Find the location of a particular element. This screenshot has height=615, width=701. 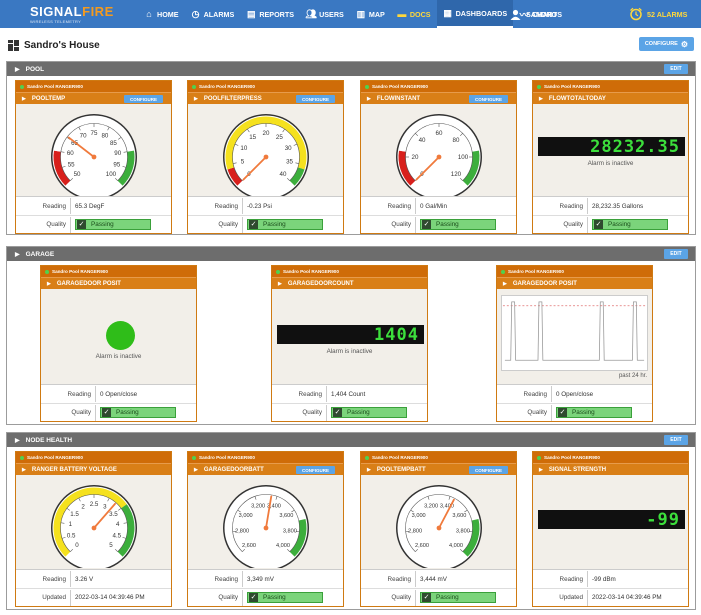

configure-label: CONFIGURE is located at coordinates (661, 44).